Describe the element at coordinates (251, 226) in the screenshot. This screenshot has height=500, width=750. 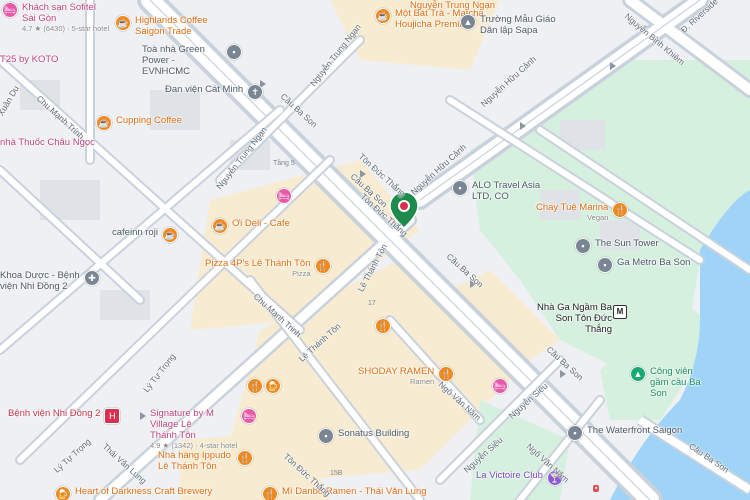
I see `poi-oi-deli-cafe: ☕ Ơi Deli - Cafe` at that location.